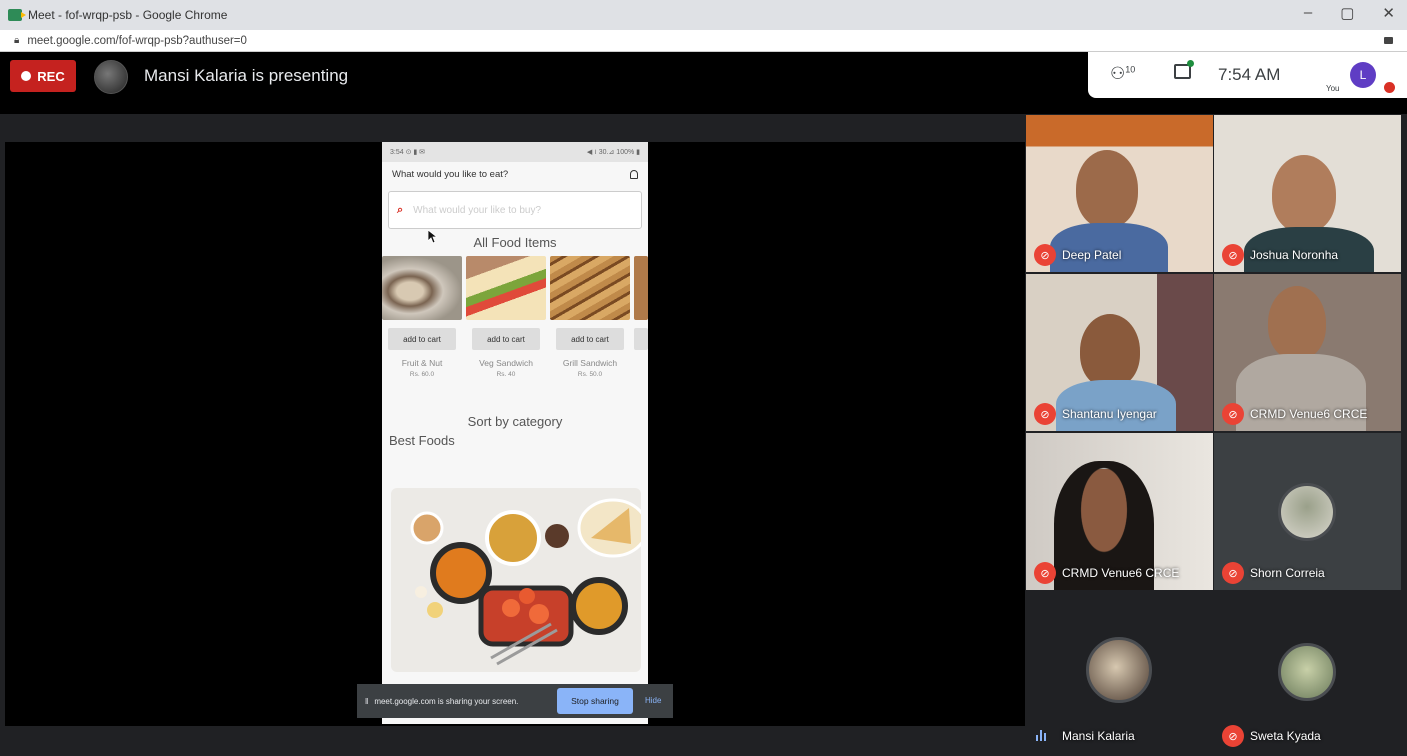 The height and width of the screenshot is (756, 1407). I want to click on speaking-indicator-icon, so click(1041, 735).